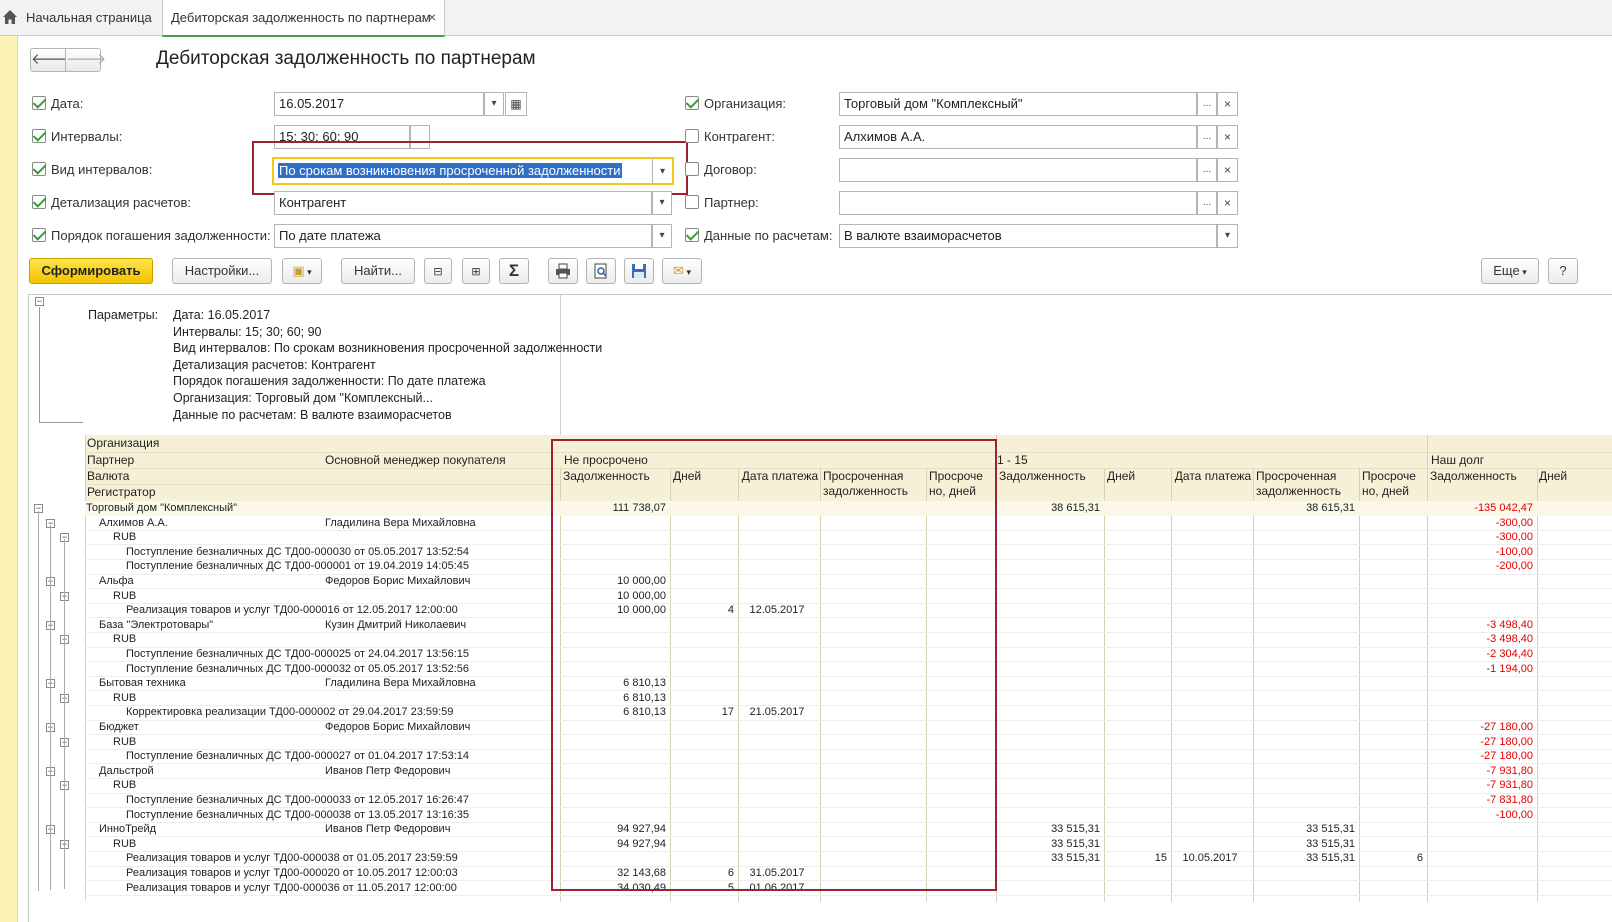 This screenshot has height=922, width=1612. What do you see at coordinates (9, 479) in the screenshot?
I see `left-panel-strip` at bounding box center [9, 479].